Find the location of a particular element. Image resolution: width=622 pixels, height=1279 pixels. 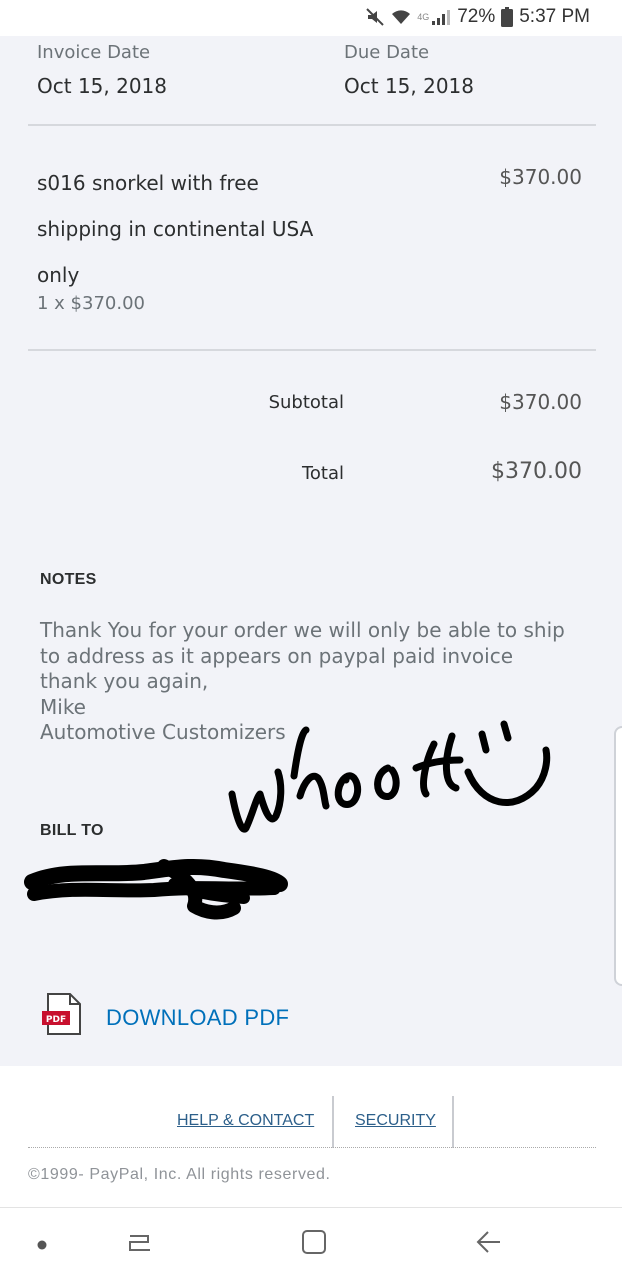

footer-links: HELP & CONTACT SECURITY is located at coordinates (311, 1122).